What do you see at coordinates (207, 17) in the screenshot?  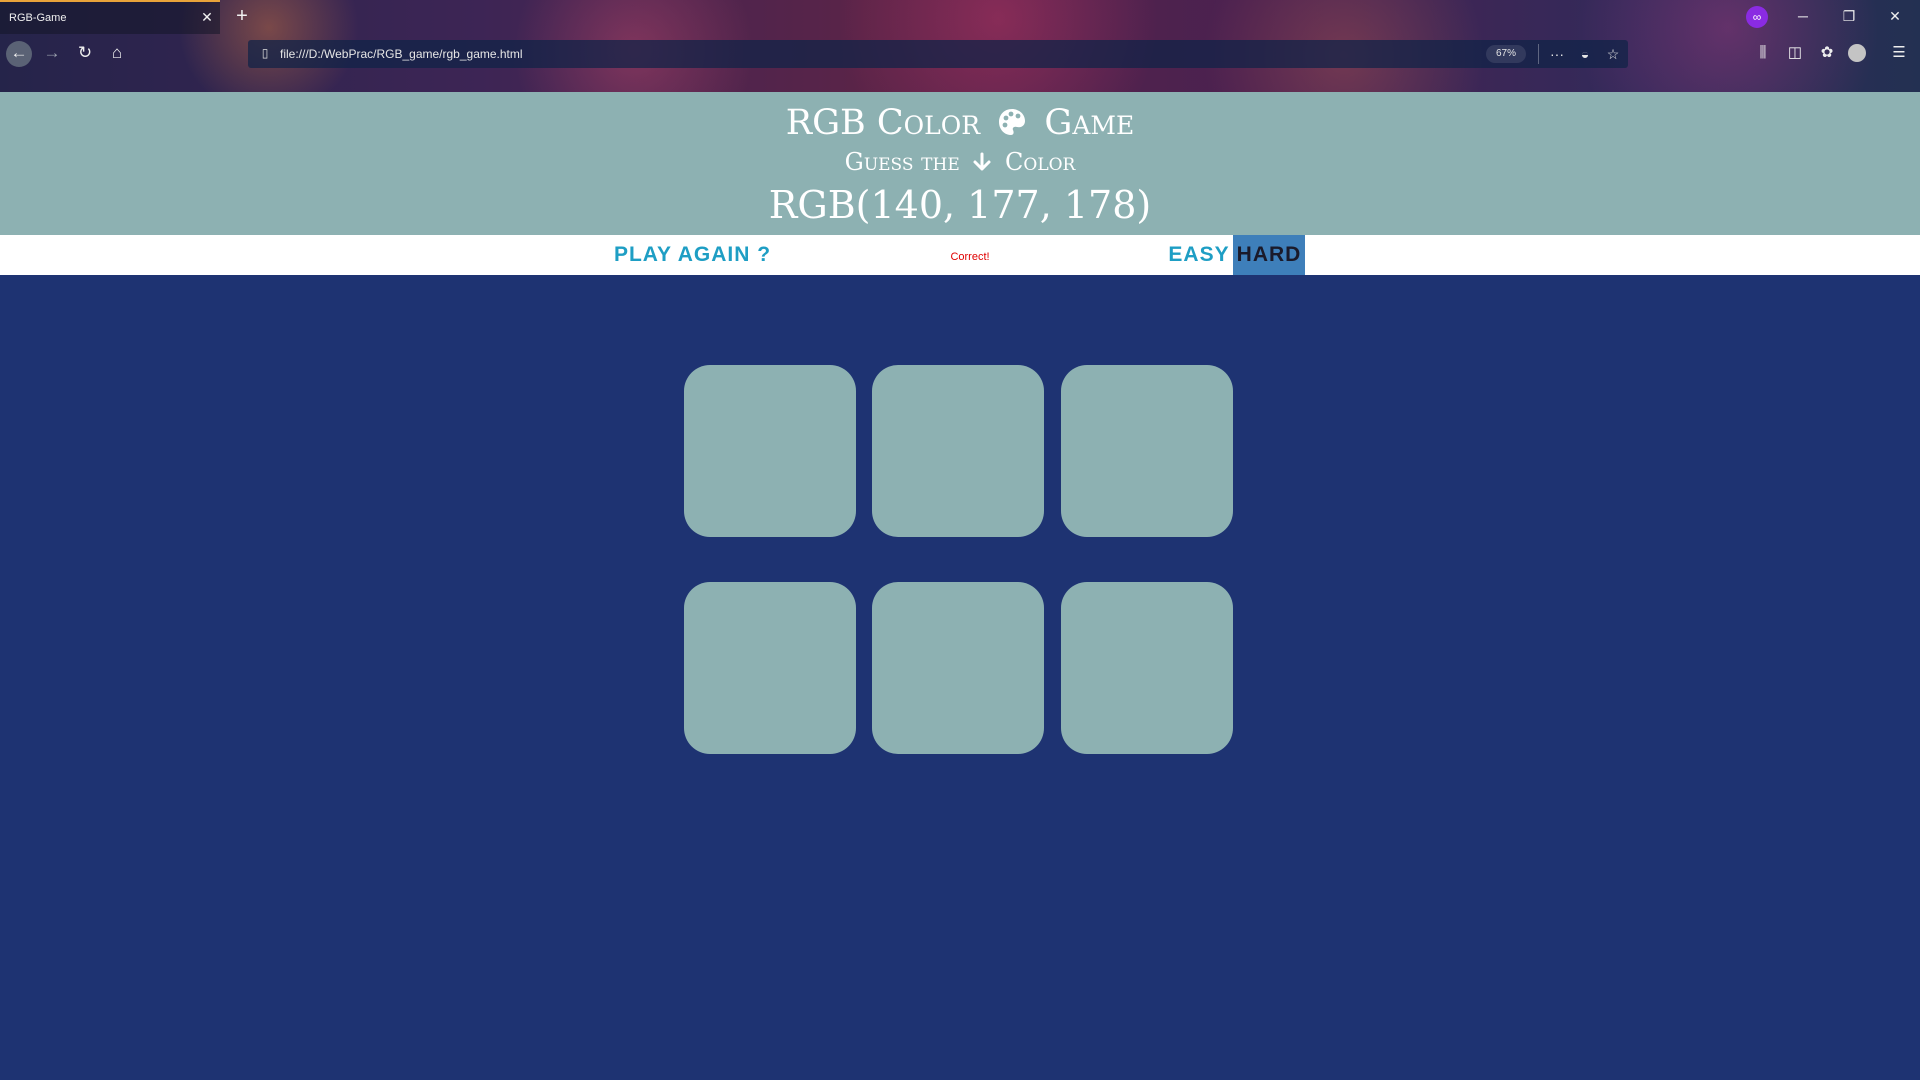 I see `close-tab-icon: ✕` at bounding box center [207, 17].